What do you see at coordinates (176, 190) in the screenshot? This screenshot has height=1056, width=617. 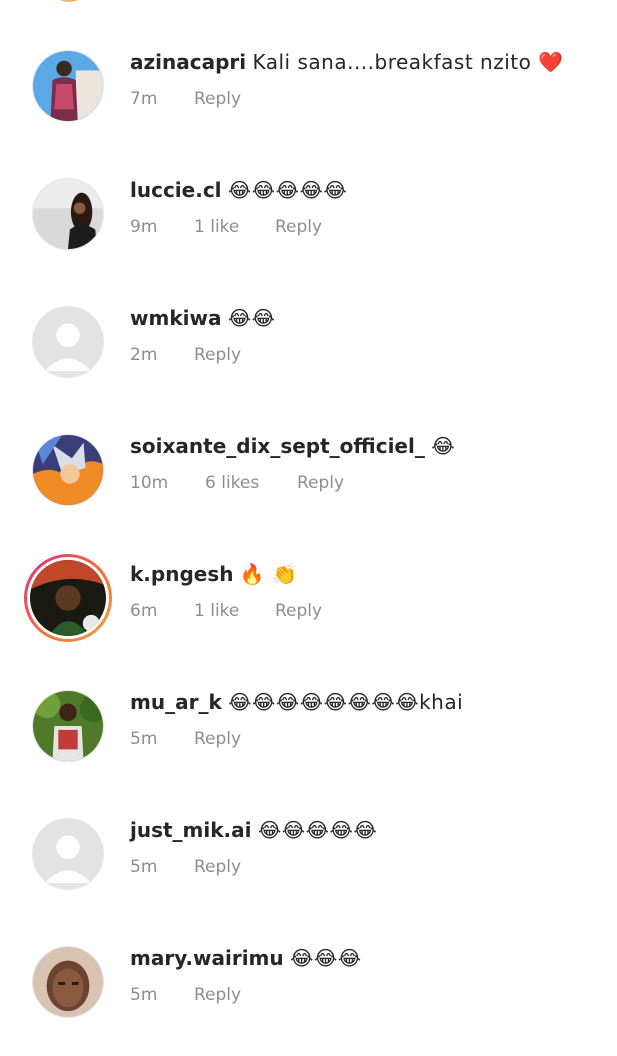 I see `comment-username: luccie.cl` at bounding box center [176, 190].